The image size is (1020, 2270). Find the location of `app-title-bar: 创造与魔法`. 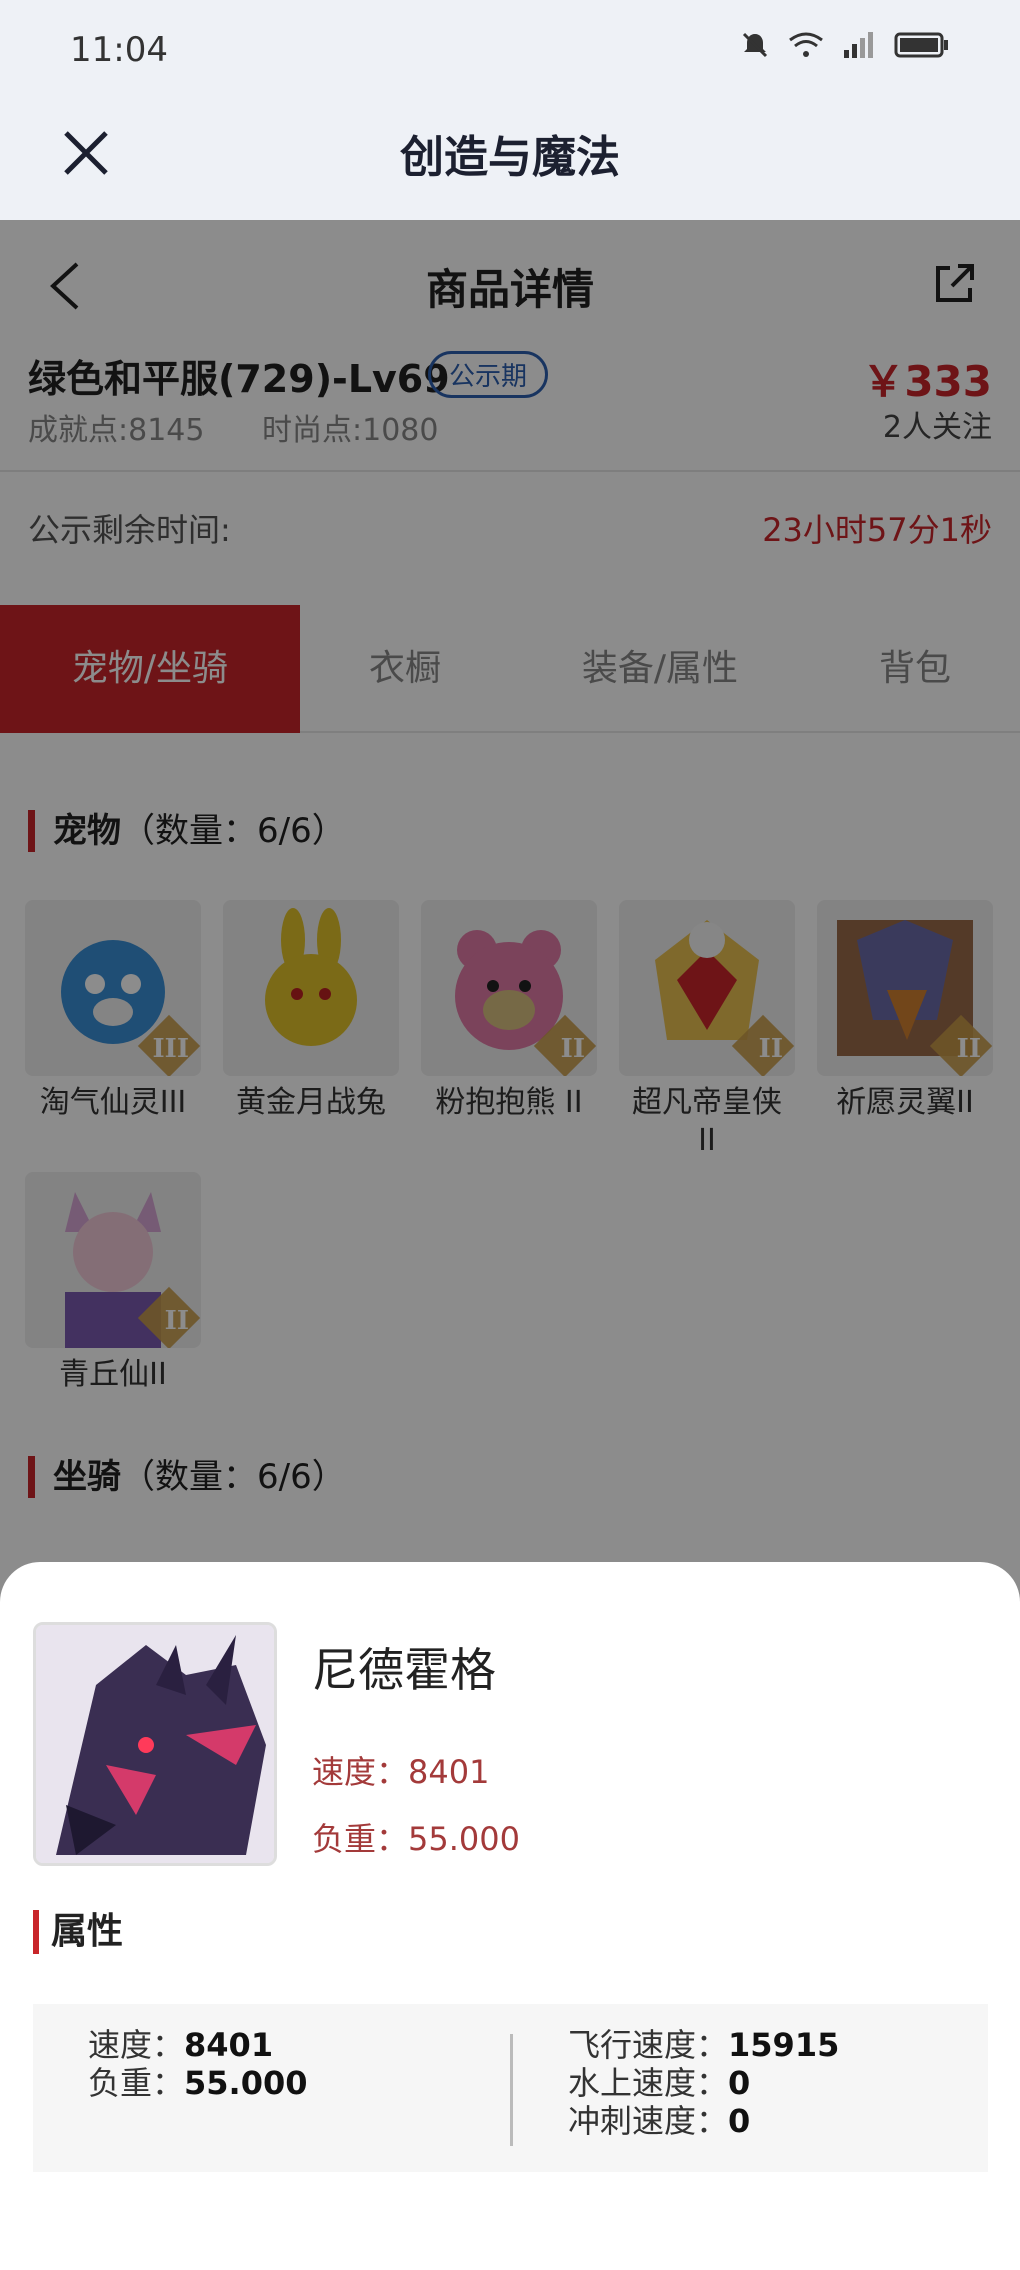

app-title-bar: 创造与魔法 is located at coordinates (510, 162).